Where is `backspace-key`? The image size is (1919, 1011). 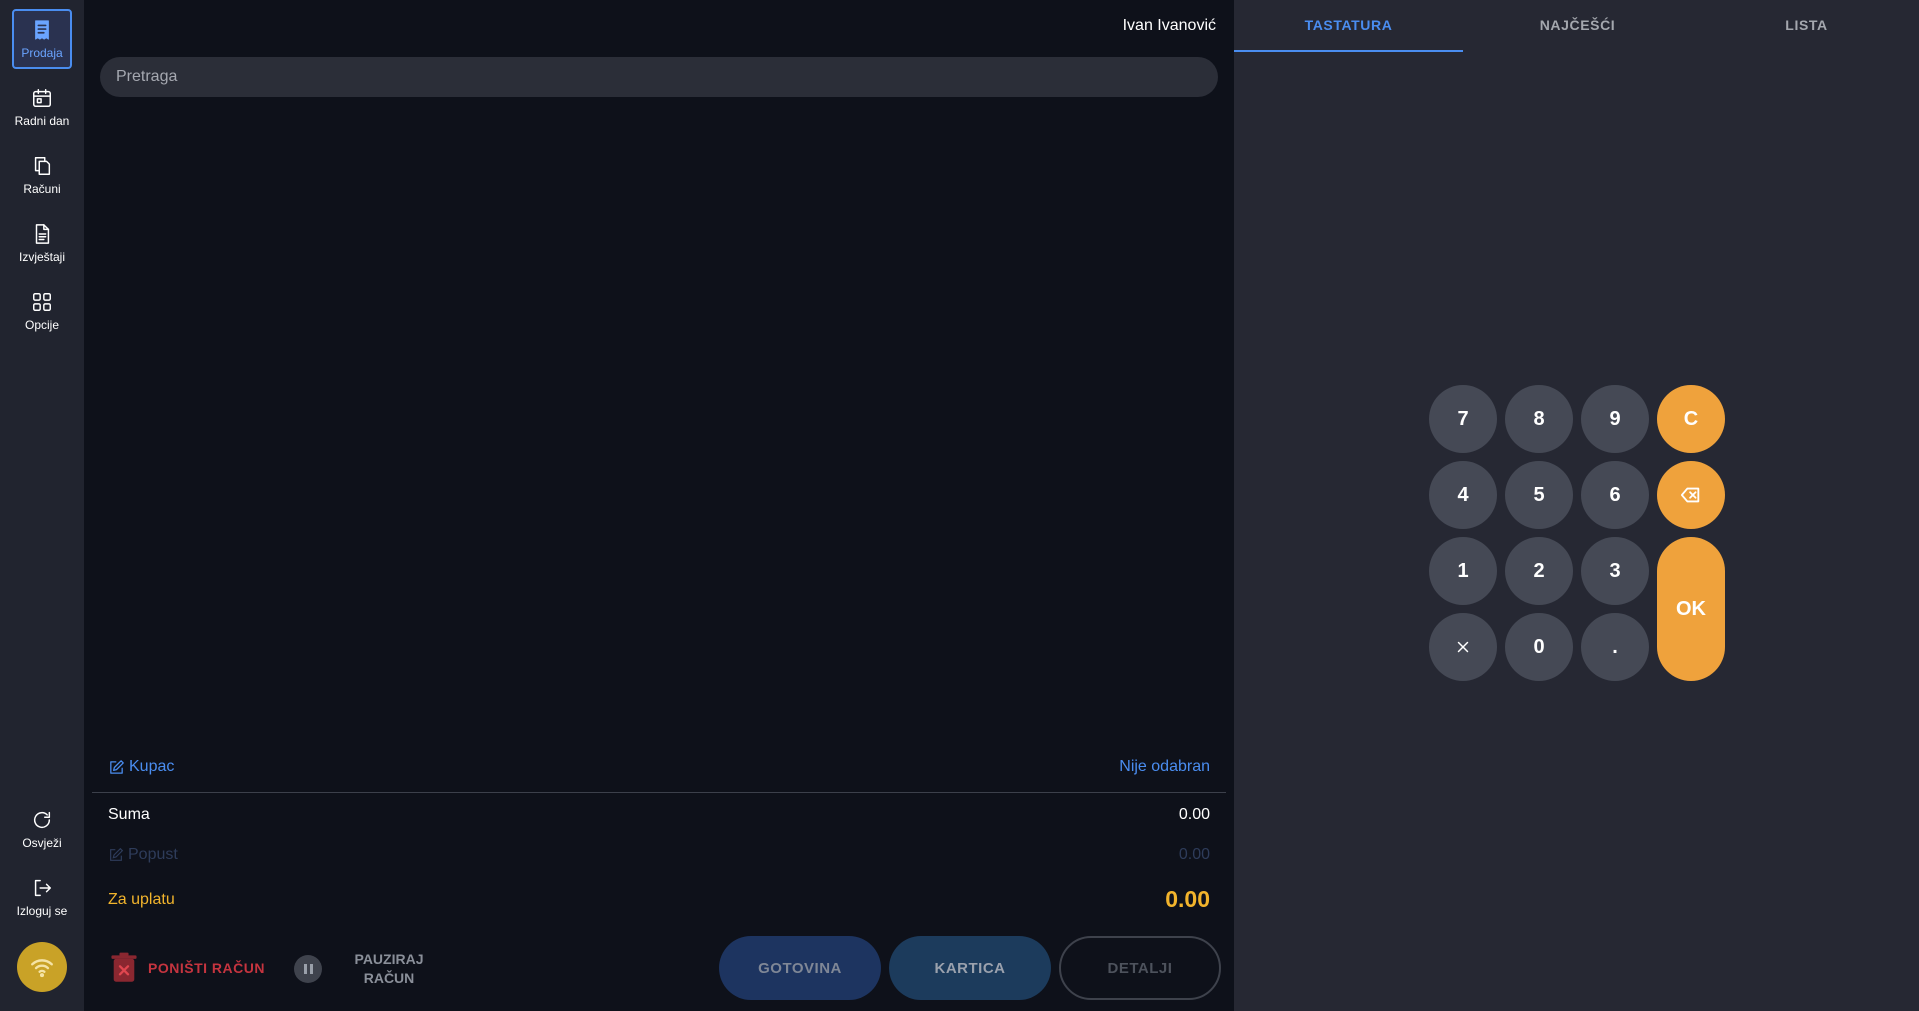 backspace-key is located at coordinates (1691, 495).